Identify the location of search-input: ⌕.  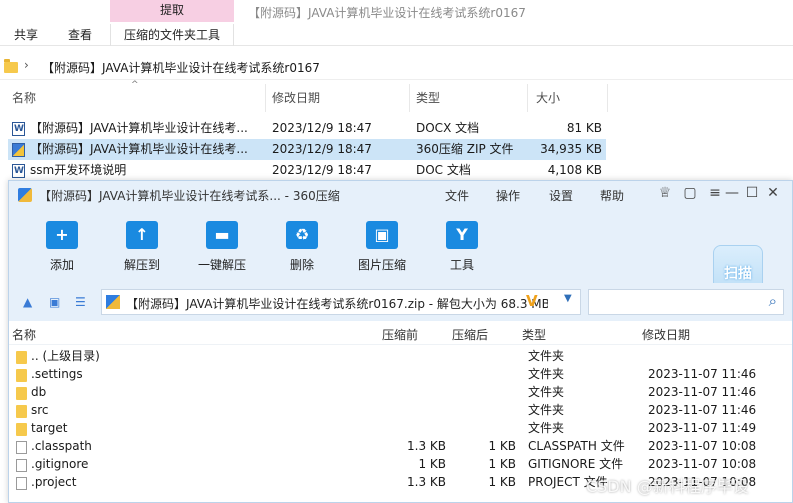
(686, 302).